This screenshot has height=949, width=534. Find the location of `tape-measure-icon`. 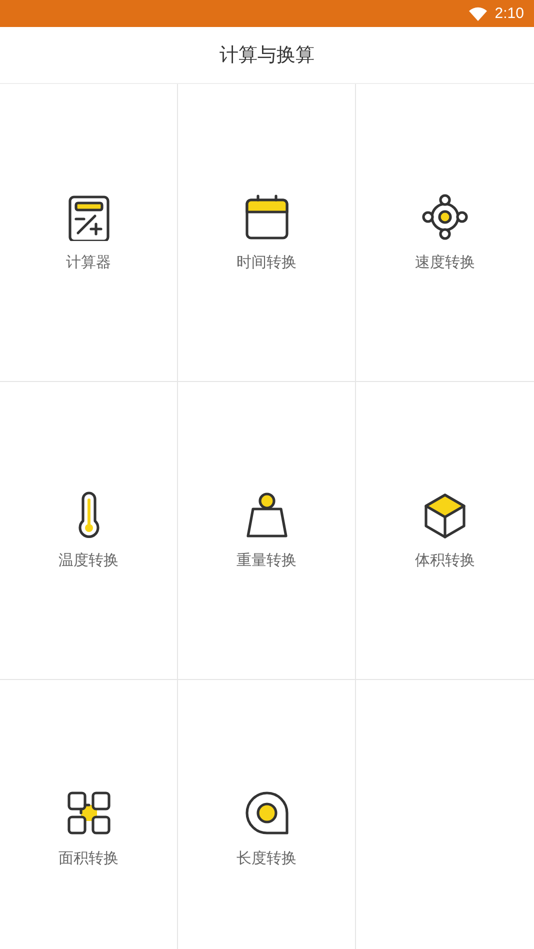

tape-measure-icon is located at coordinates (266, 813).